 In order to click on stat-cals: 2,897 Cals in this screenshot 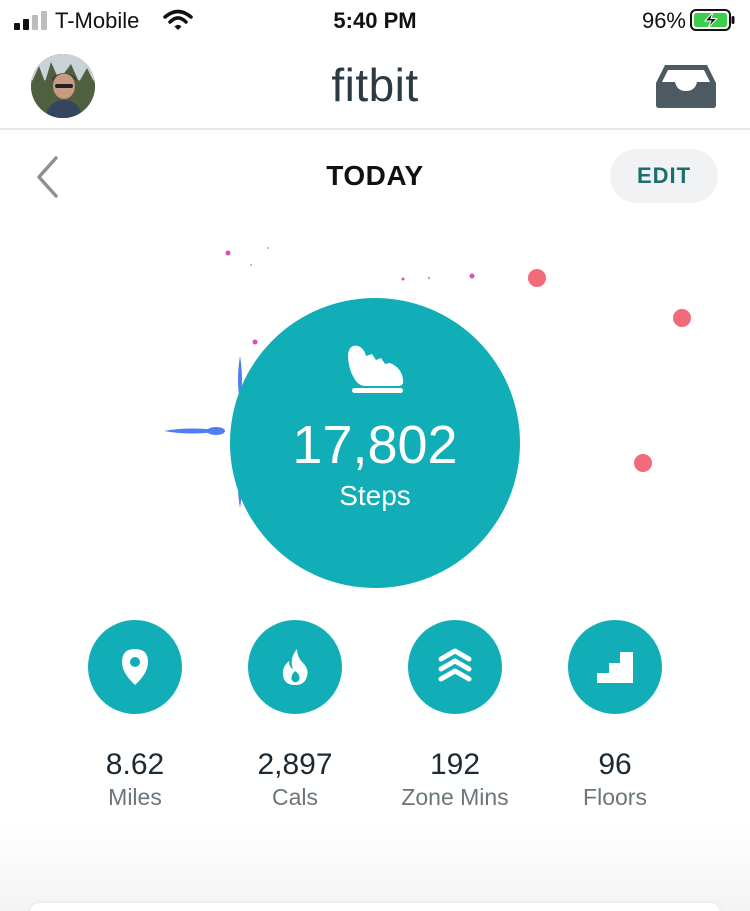, I will do `click(295, 720)`.